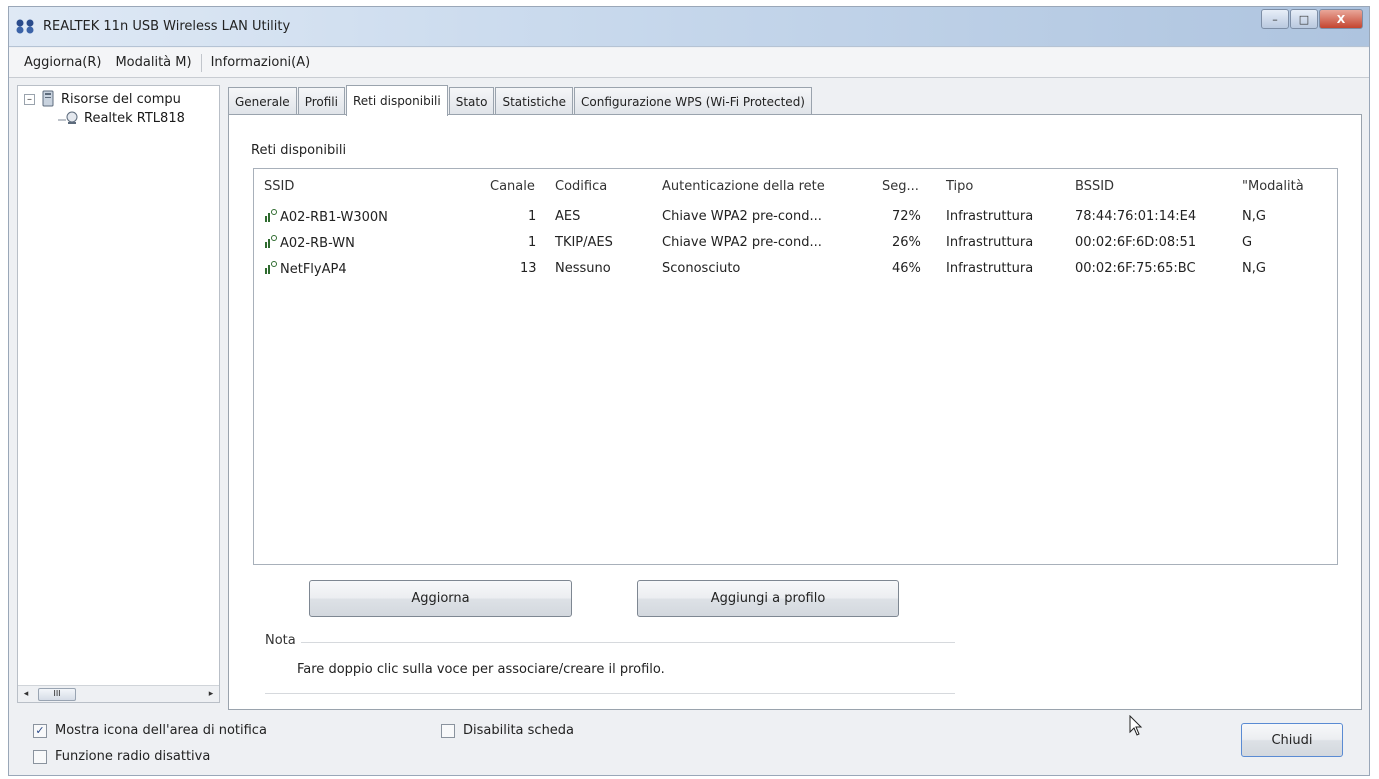 This screenshot has height=779, width=1379. What do you see at coordinates (1273, 186) in the screenshot?
I see `col-modalita: "Modalità` at bounding box center [1273, 186].